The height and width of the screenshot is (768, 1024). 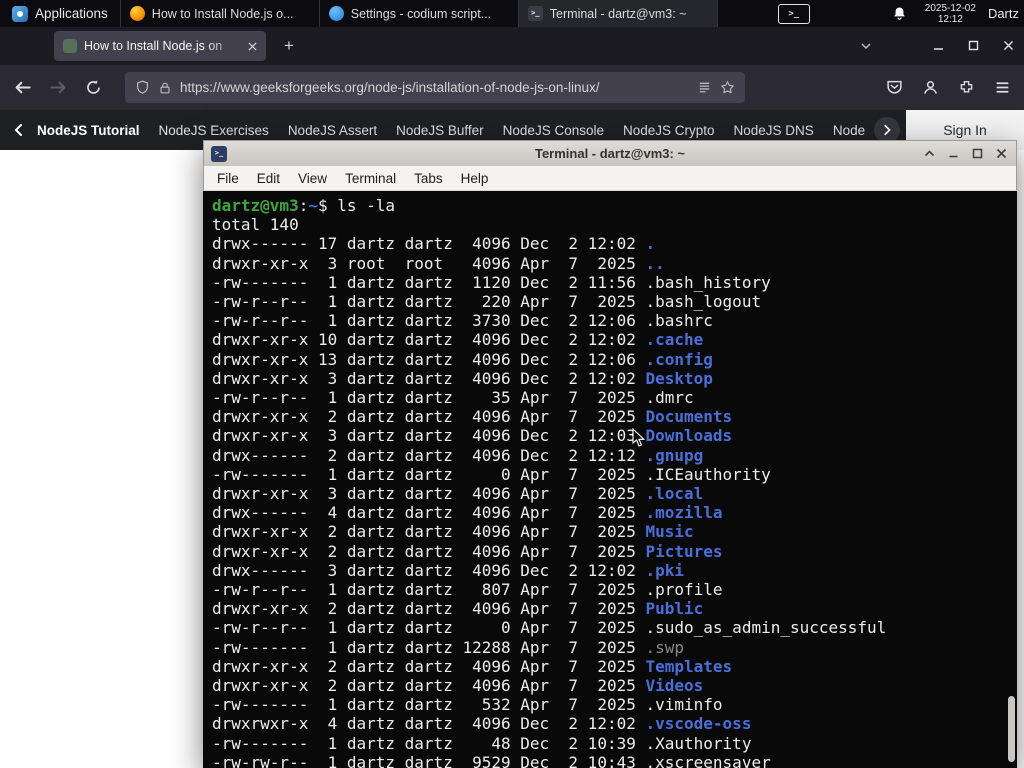 What do you see at coordinates (268, 178) in the screenshot?
I see `terminal-menu-edit: Edit` at bounding box center [268, 178].